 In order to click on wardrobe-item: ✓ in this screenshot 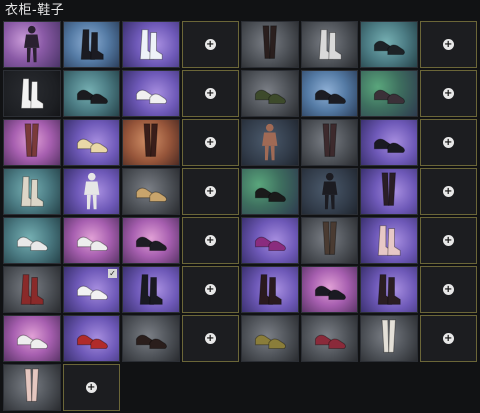, I will do `click(91, 289)`.